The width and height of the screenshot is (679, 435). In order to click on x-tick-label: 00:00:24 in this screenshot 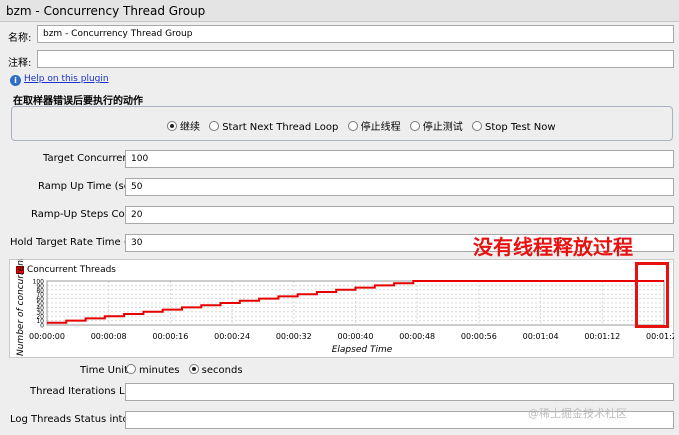, I will do `click(232, 336)`.